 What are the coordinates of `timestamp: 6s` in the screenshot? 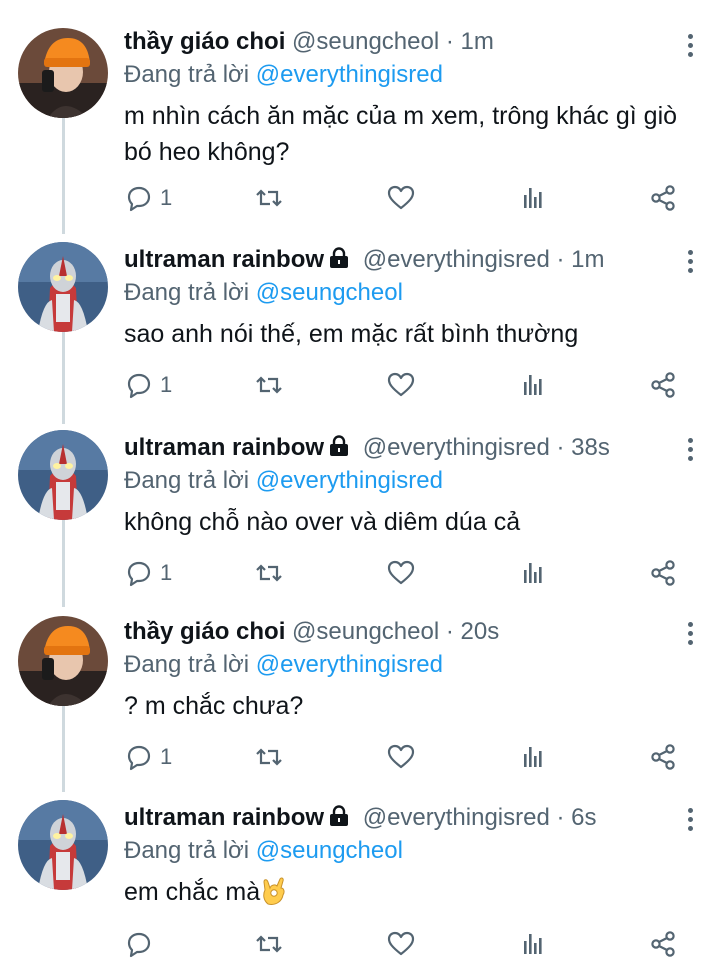 It's located at (583, 817).